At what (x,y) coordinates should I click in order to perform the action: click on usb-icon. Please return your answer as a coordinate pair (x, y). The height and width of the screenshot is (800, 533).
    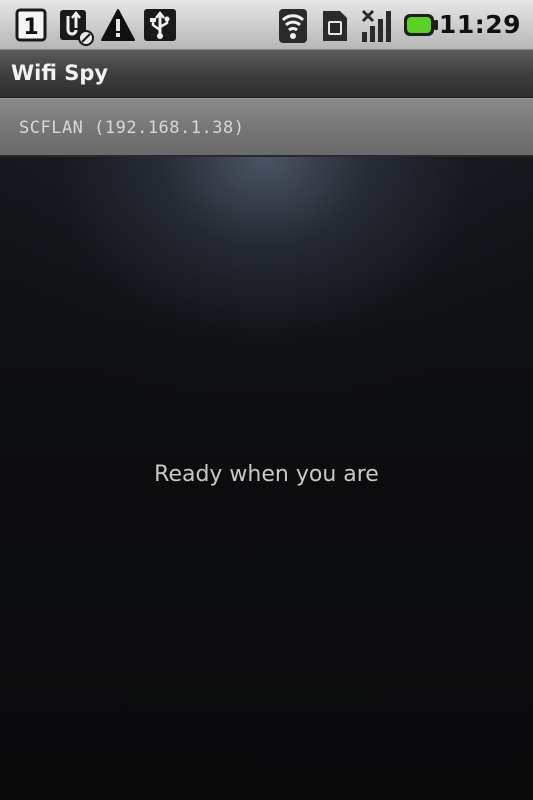
    Looking at the image, I should click on (160, 25).